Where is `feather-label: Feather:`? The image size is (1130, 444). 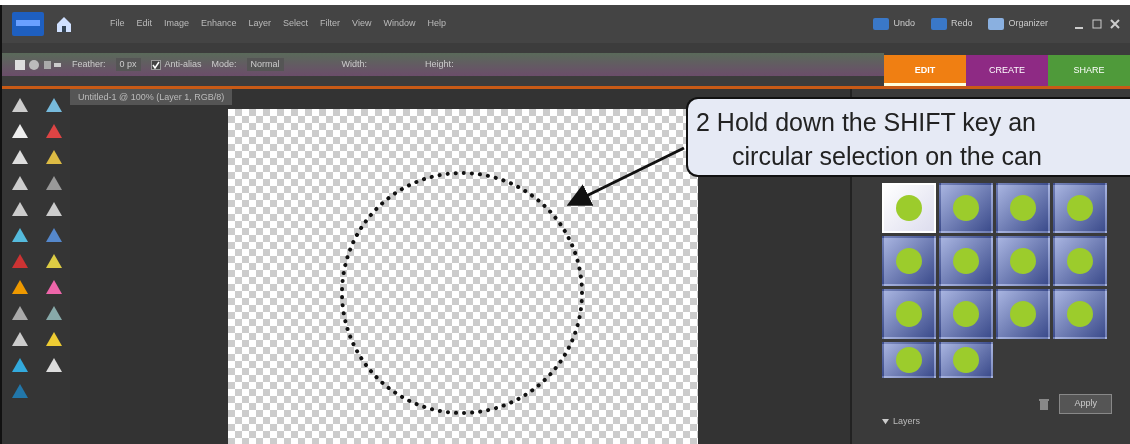 feather-label: Feather: is located at coordinates (89, 64).